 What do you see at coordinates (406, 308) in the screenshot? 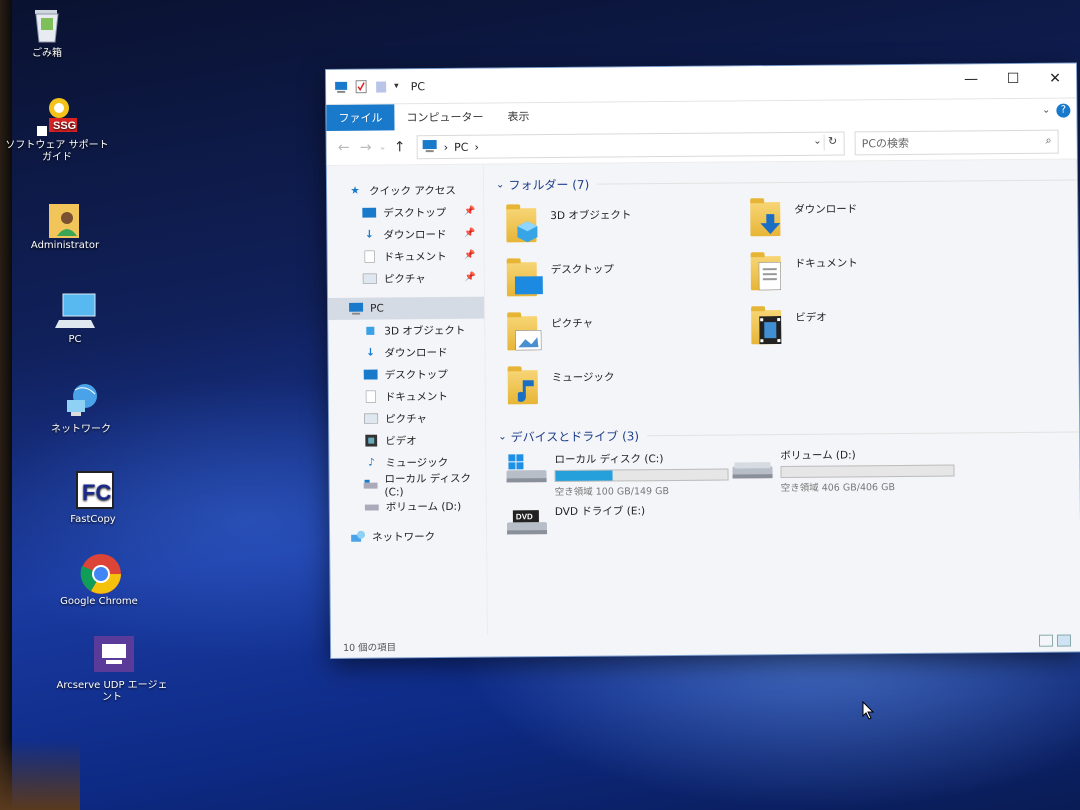
I see `nav-pc: PC` at bounding box center [406, 308].